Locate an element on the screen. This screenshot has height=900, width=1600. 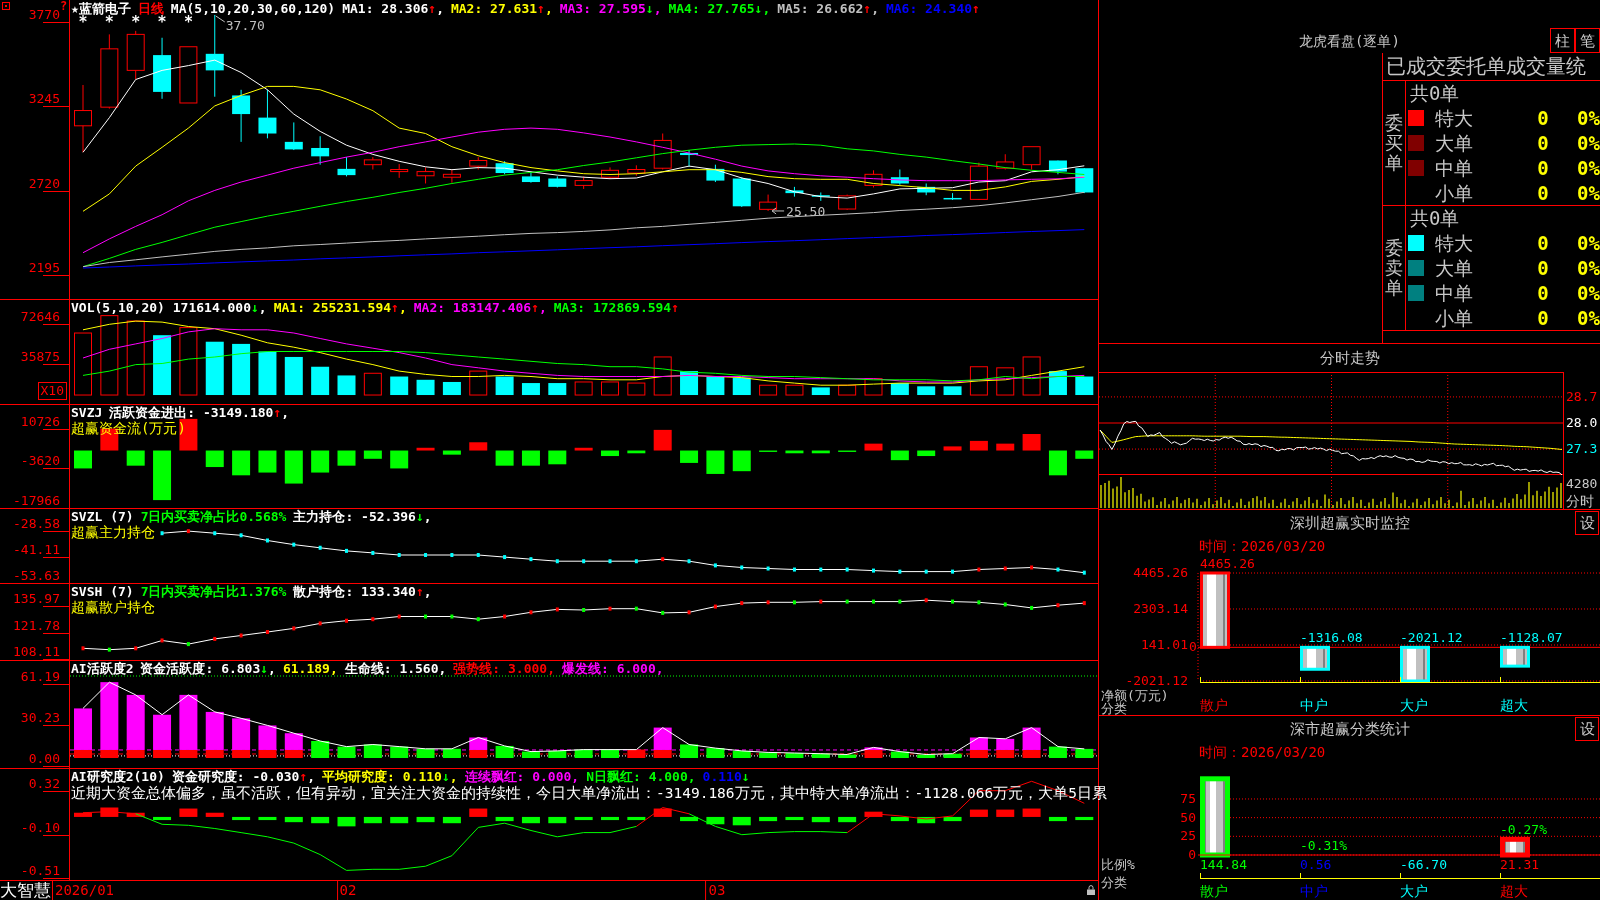
axis-title: 净额(万元) is located at coordinates (1135, 695).